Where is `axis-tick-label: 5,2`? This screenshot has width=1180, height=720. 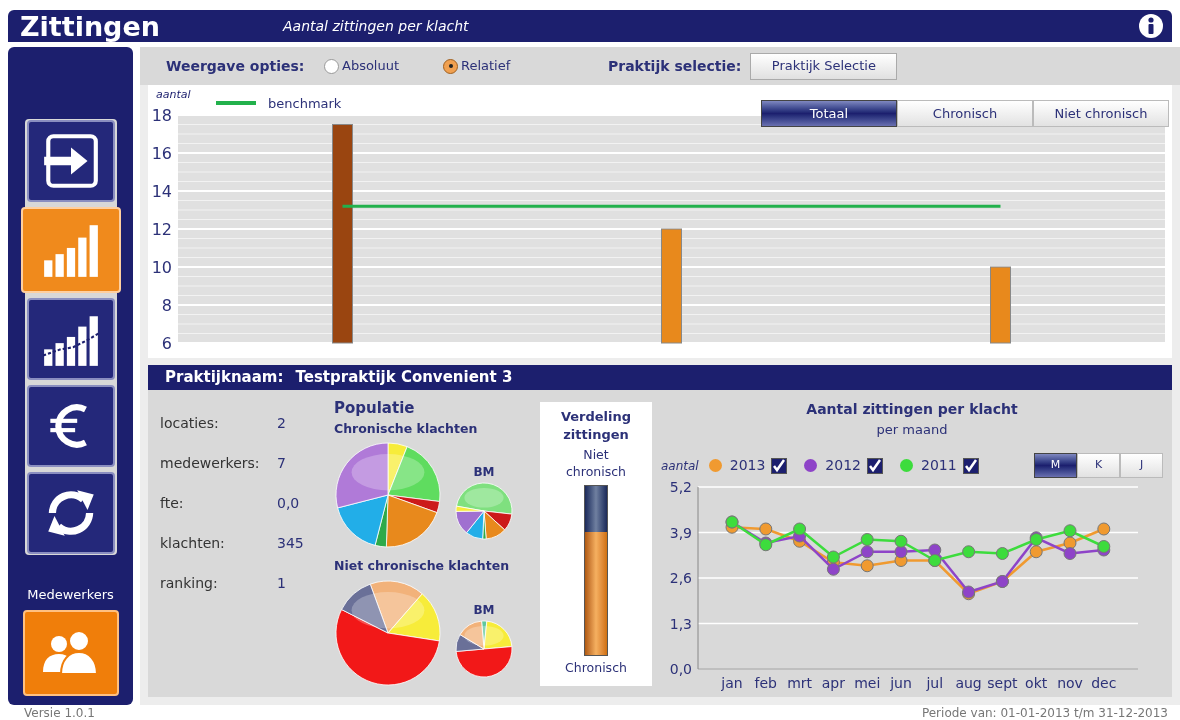
axis-tick-label: 5,2 is located at coordinates (680, 487).